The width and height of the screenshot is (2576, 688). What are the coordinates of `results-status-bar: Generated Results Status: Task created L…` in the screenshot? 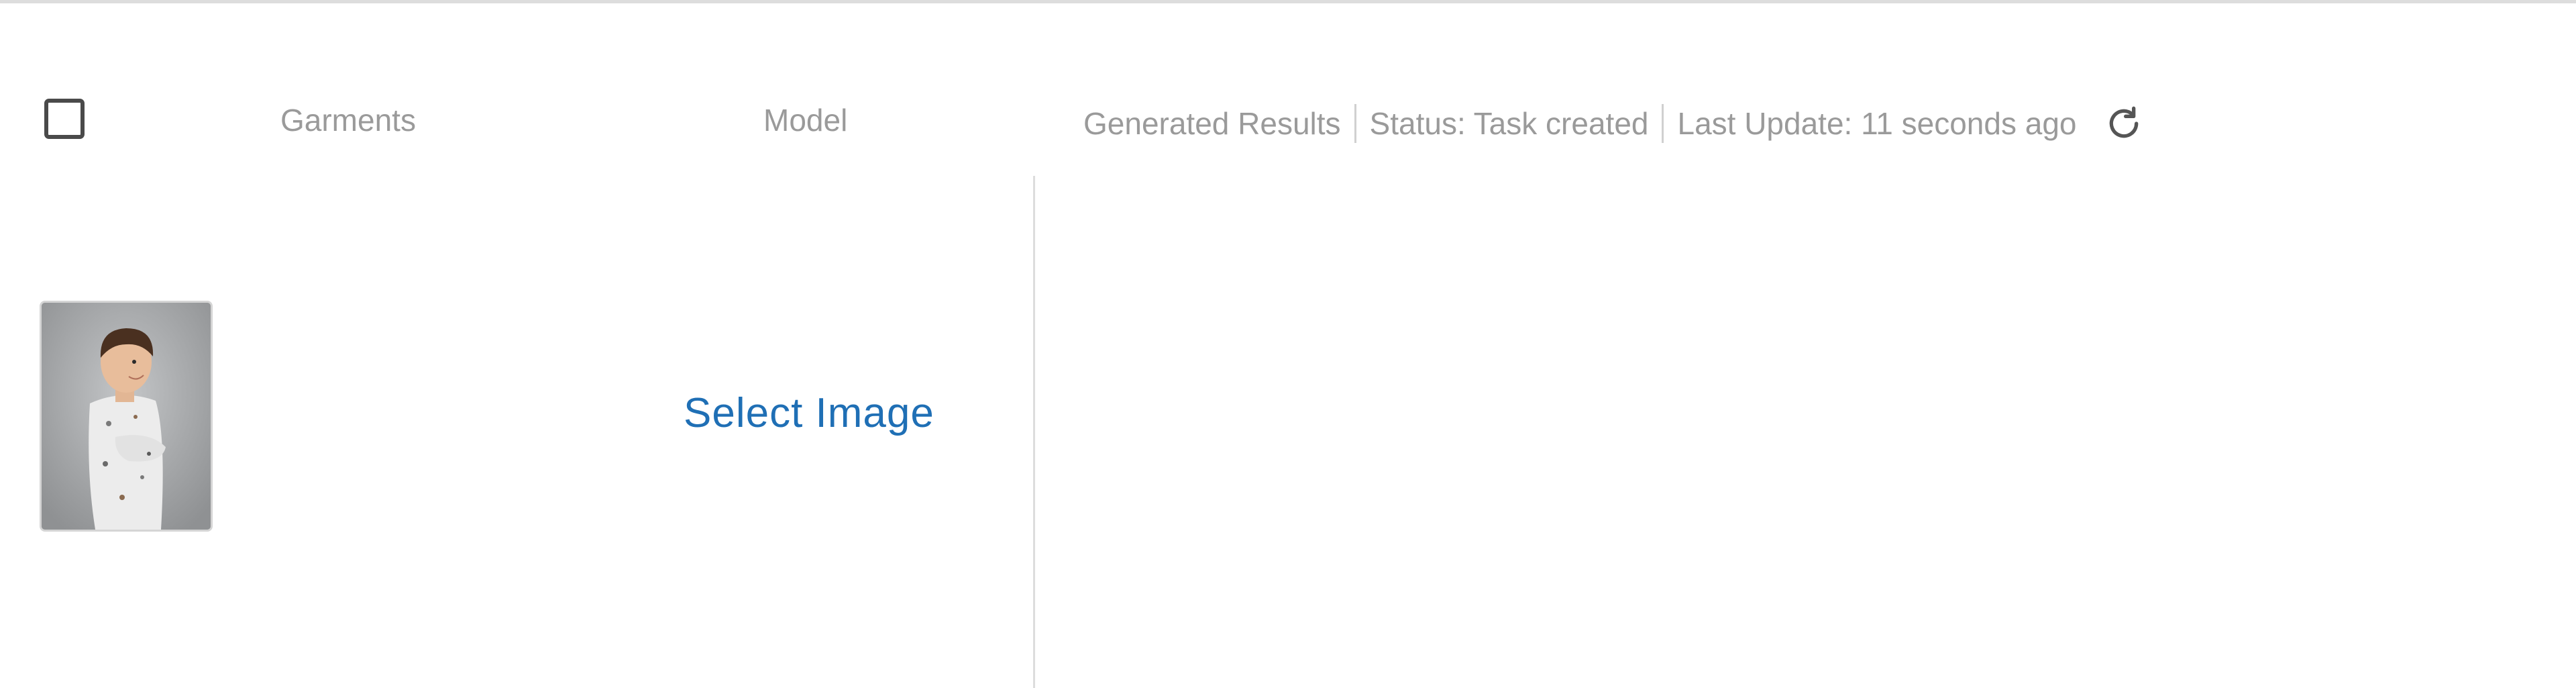 It's located at (1614, 124).